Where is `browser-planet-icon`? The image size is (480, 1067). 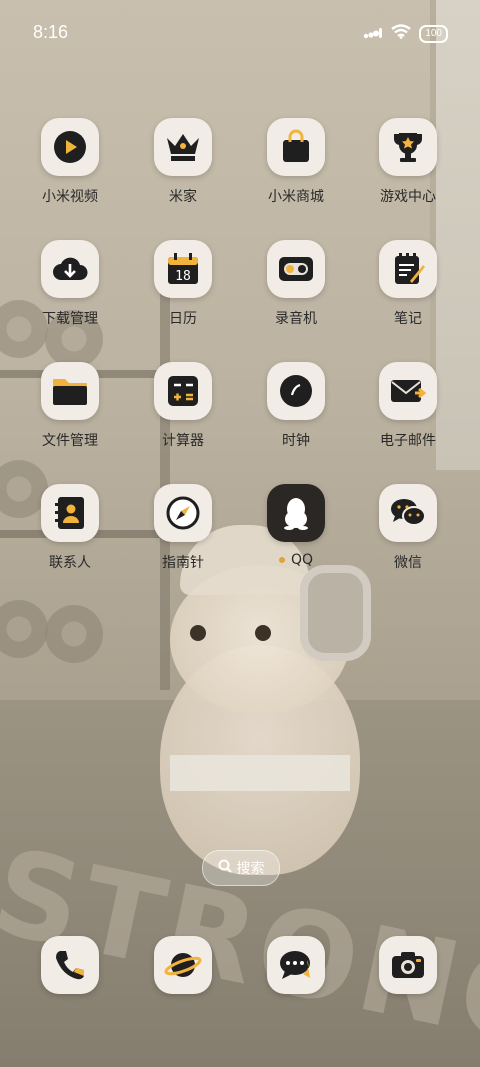
browser-planet-icon is located at coordinates (183, 965).